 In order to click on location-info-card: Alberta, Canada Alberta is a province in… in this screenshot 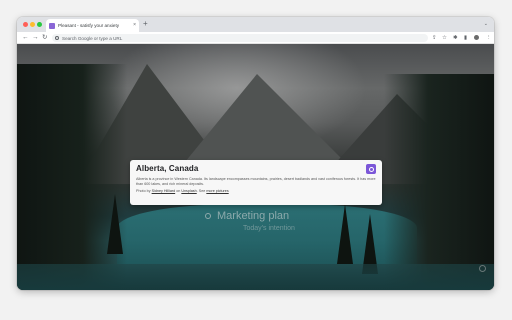, I will do `click(256, 182)`.